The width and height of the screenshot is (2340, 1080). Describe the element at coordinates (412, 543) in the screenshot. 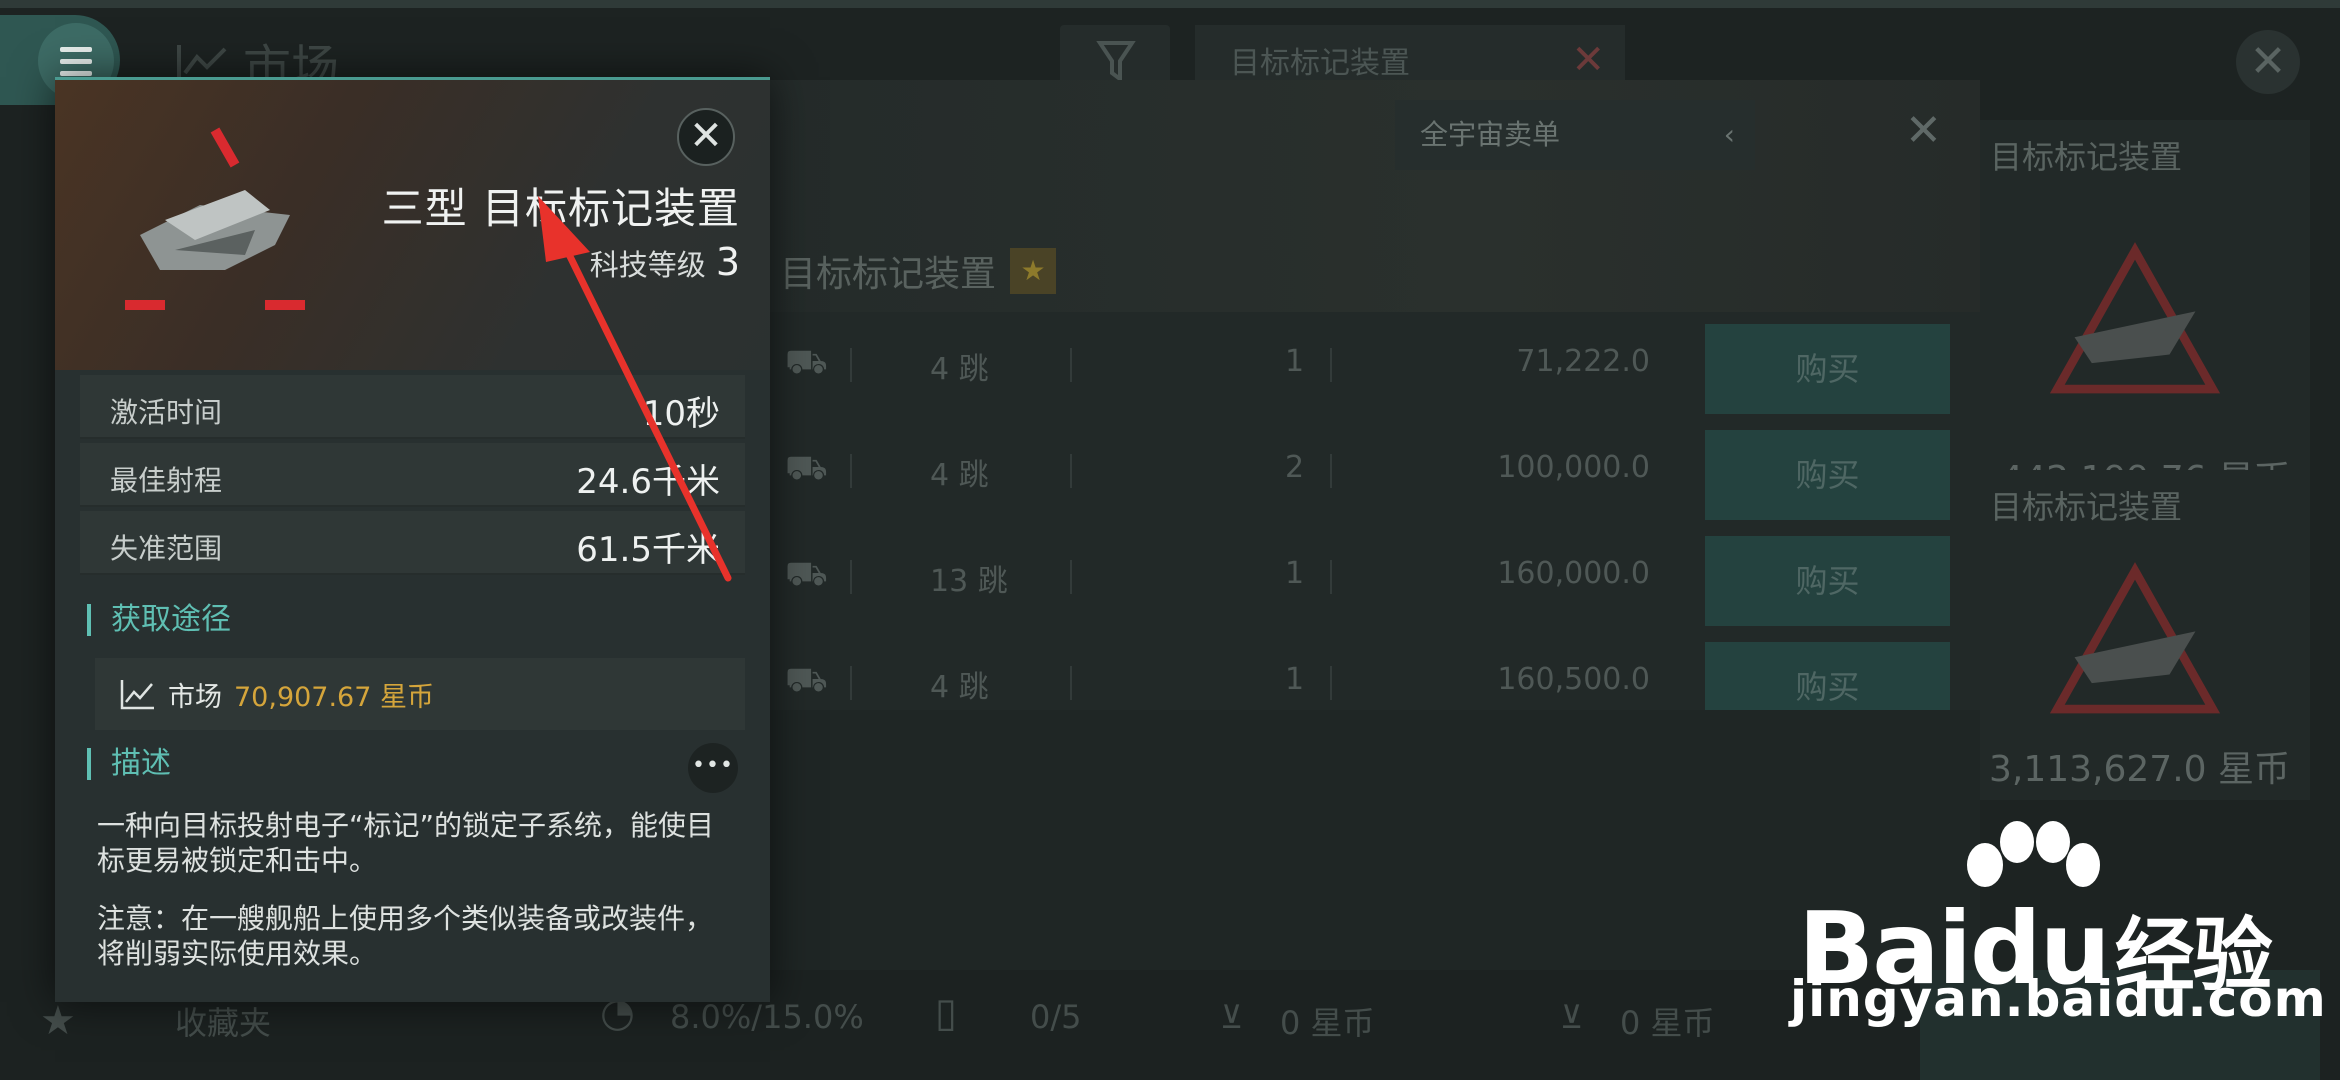

I see `stat-row-falloff: 失准范围 61.5千米` at that location.